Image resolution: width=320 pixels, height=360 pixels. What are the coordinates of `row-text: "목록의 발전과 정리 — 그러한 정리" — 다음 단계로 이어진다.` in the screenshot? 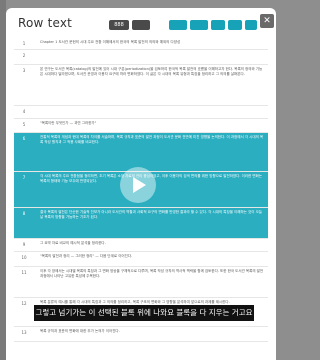 It's located at (86, 256).